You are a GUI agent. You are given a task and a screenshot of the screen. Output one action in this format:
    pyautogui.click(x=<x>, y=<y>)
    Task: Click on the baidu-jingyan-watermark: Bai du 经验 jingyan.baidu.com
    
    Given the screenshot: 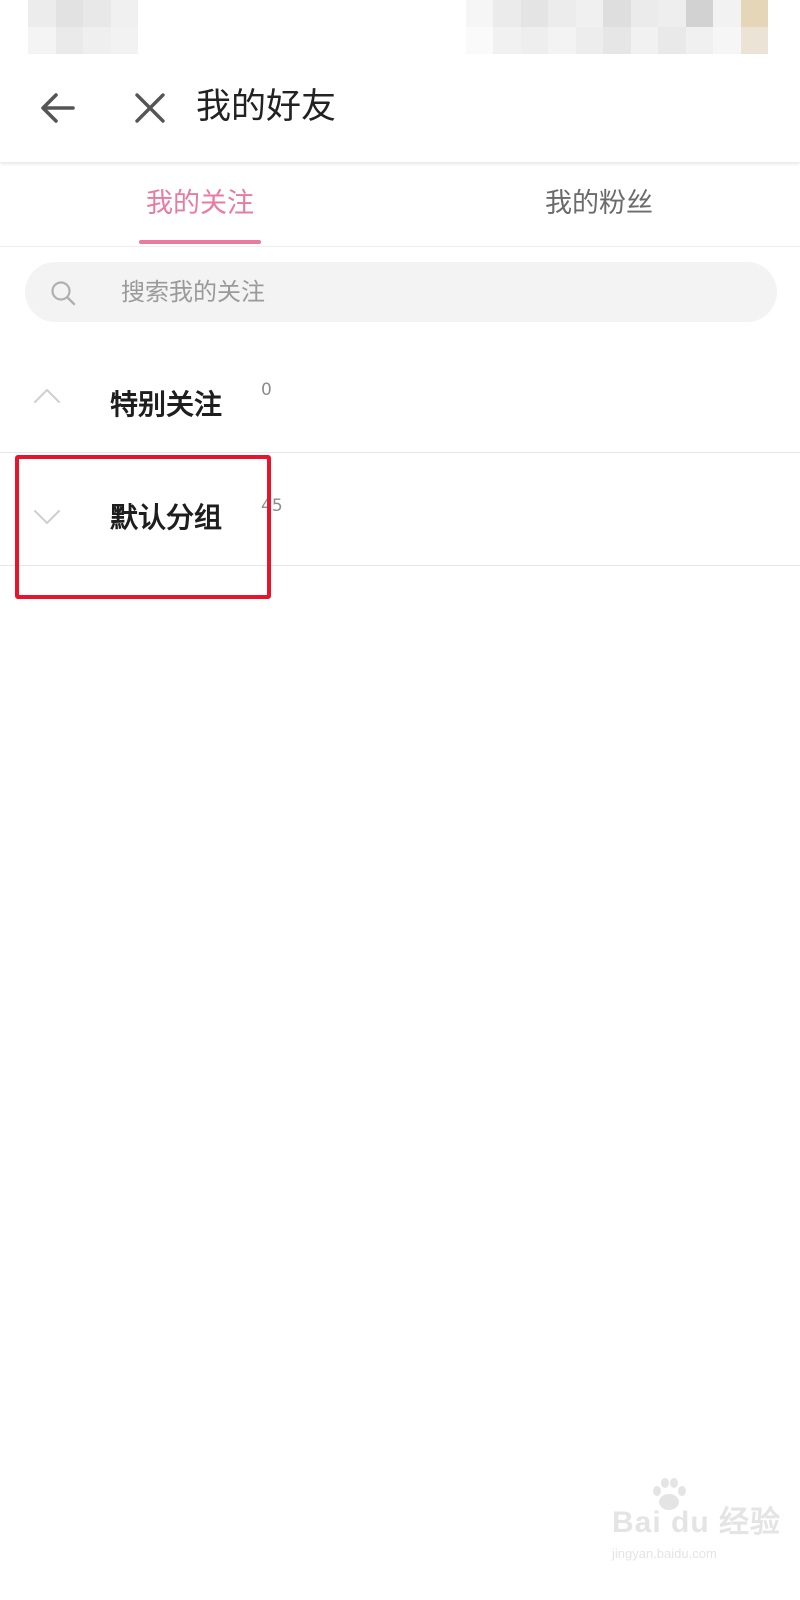 What is the action you would take?
    pyautogui.click(x=696, y=1530)
    